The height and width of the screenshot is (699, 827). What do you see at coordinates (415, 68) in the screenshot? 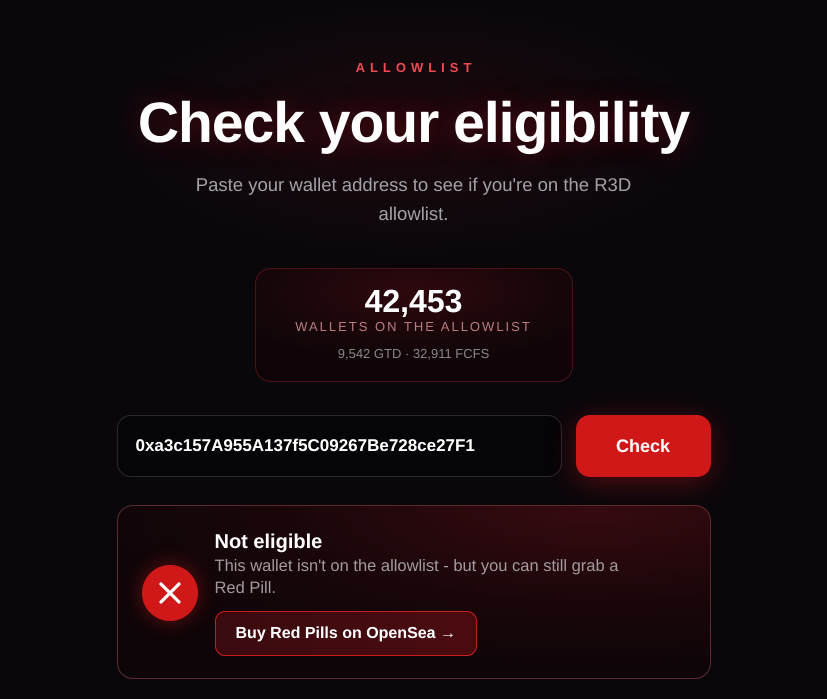
I see `eyebrow-label: ALLOWLIST` at bounding box center [415, 68].